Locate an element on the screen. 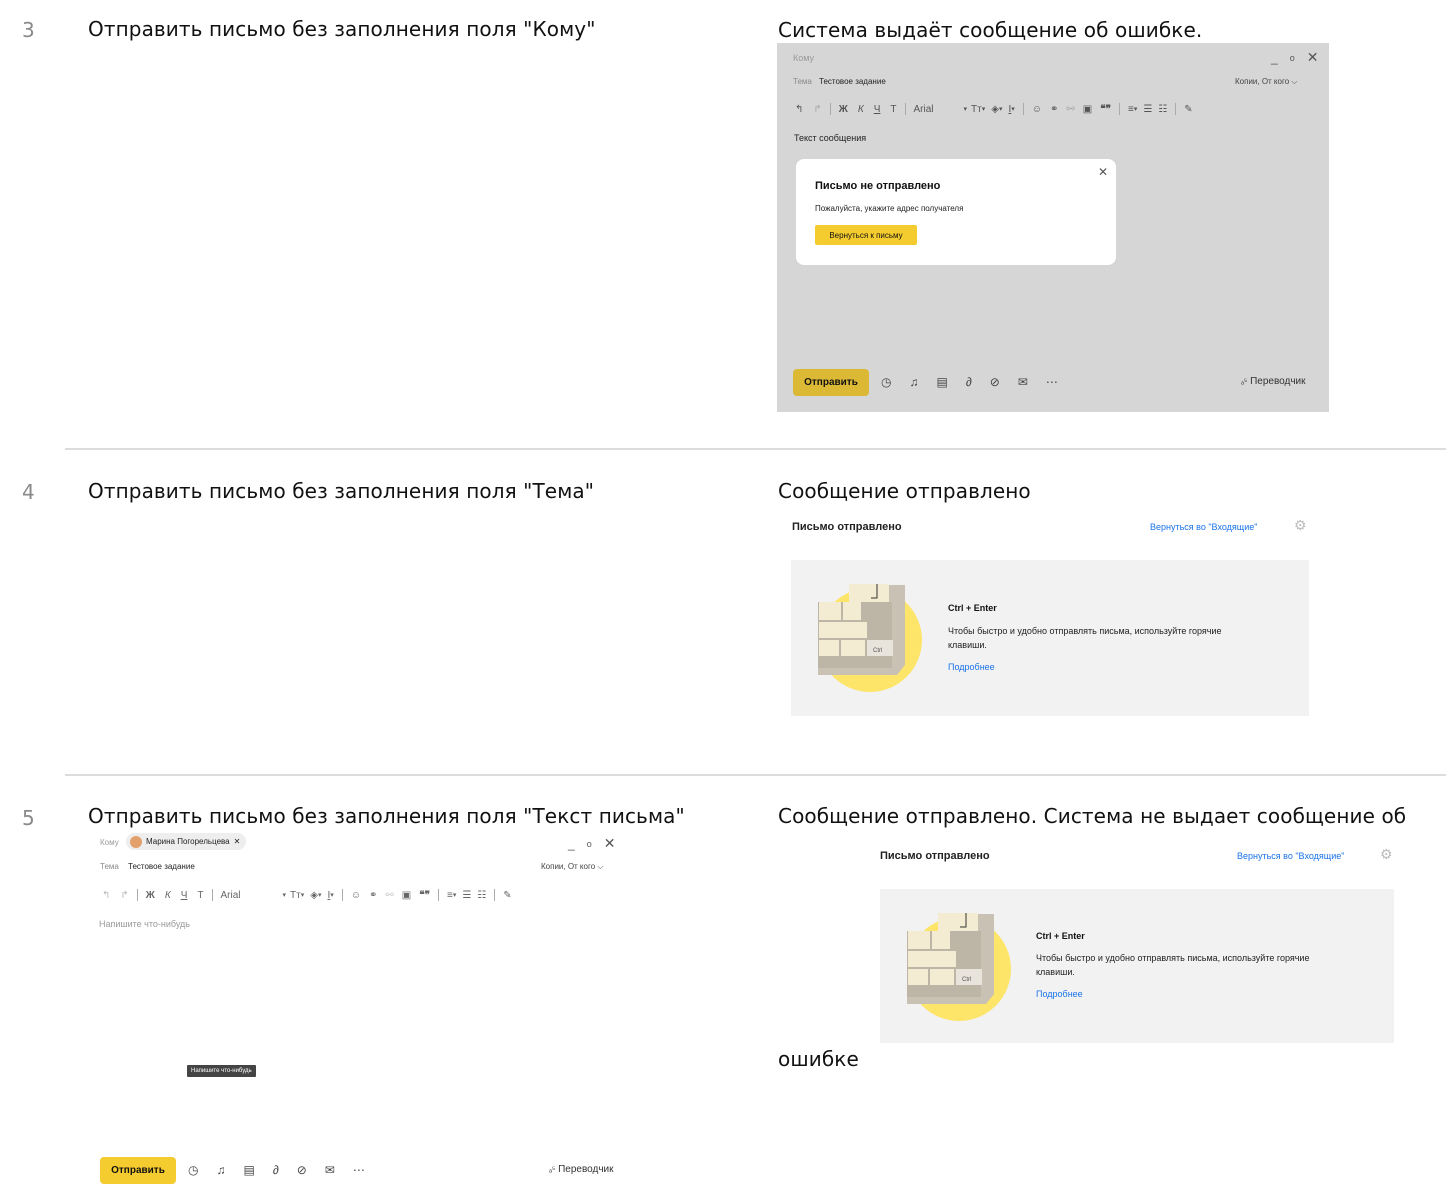 The image size is (1448, 1196). modal-title: Письмо не отправлено is located at coordinates (878, 186).